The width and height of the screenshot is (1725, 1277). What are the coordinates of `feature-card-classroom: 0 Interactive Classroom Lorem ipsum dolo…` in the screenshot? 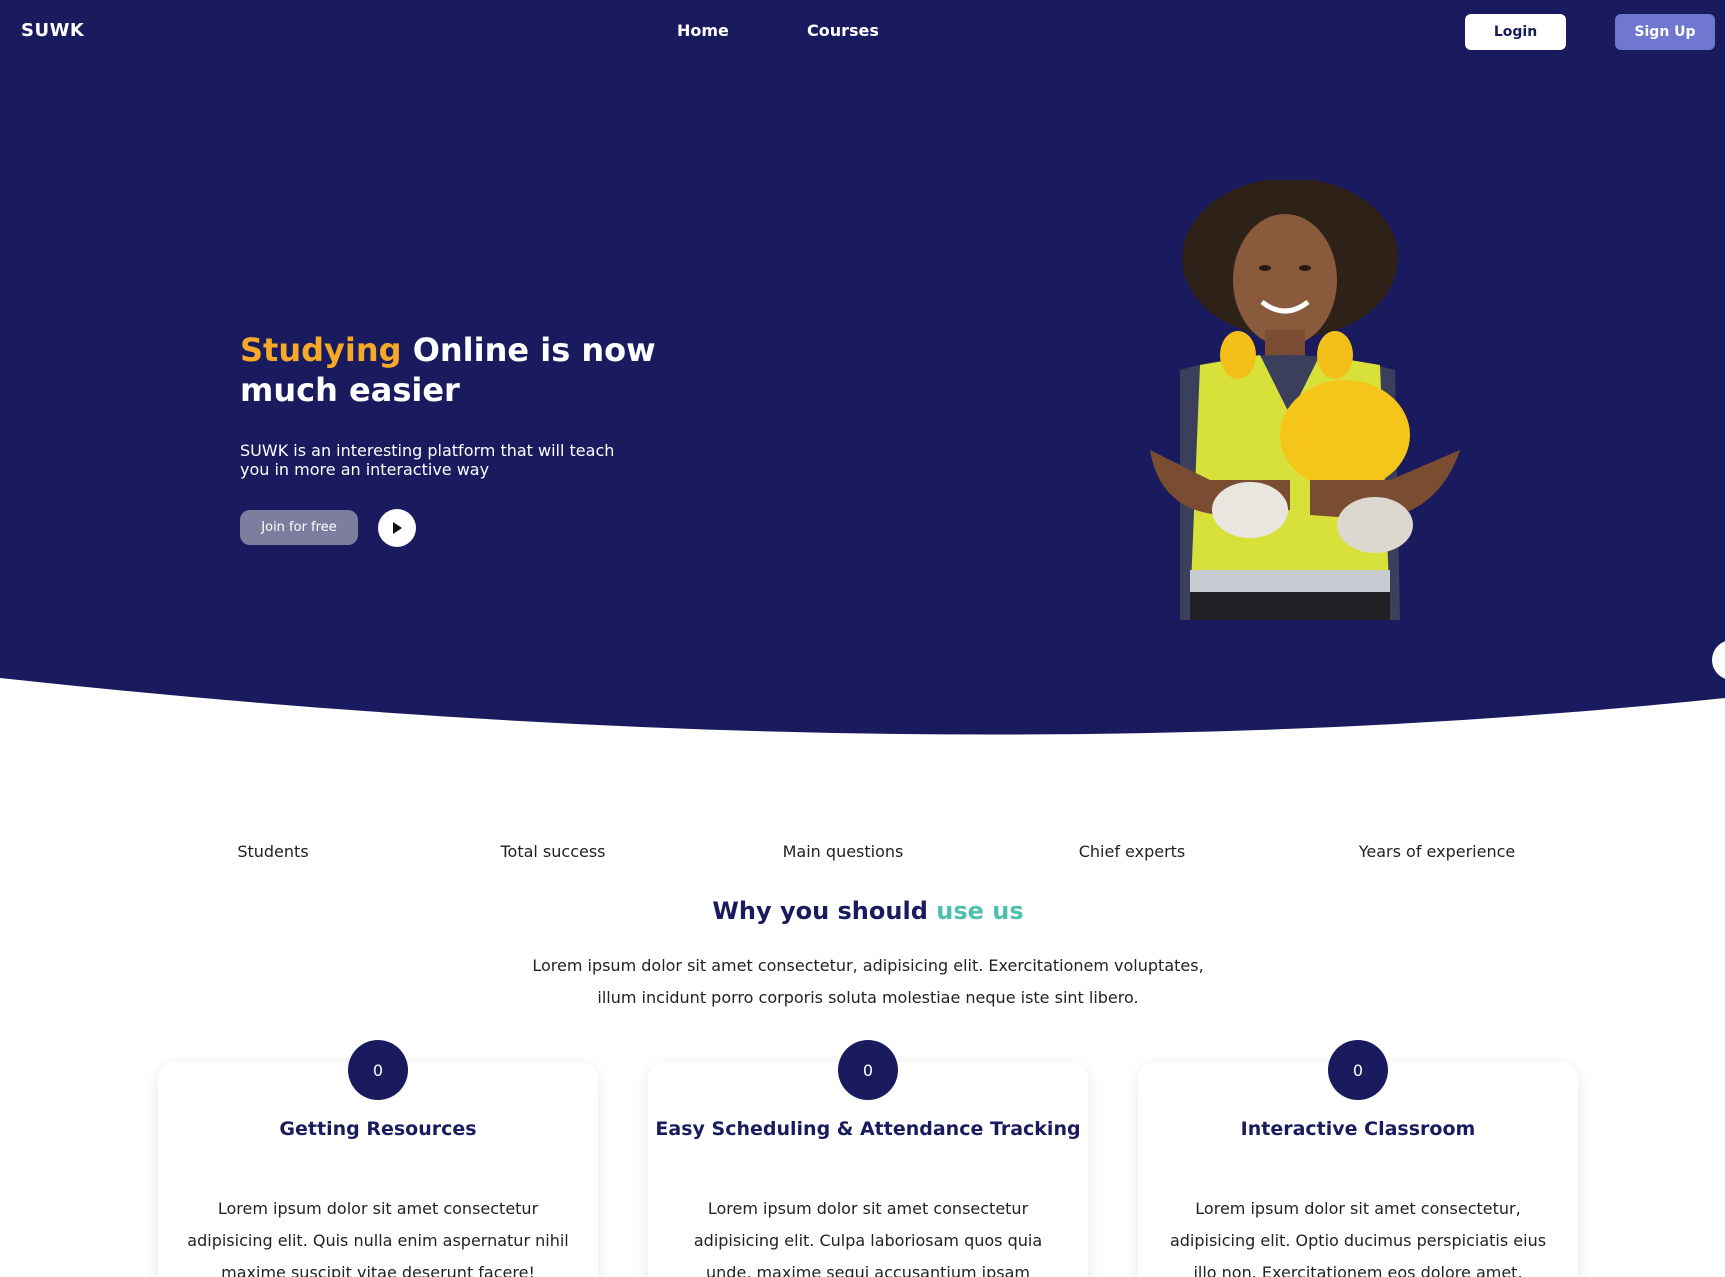 It's located at (1358, 1158).